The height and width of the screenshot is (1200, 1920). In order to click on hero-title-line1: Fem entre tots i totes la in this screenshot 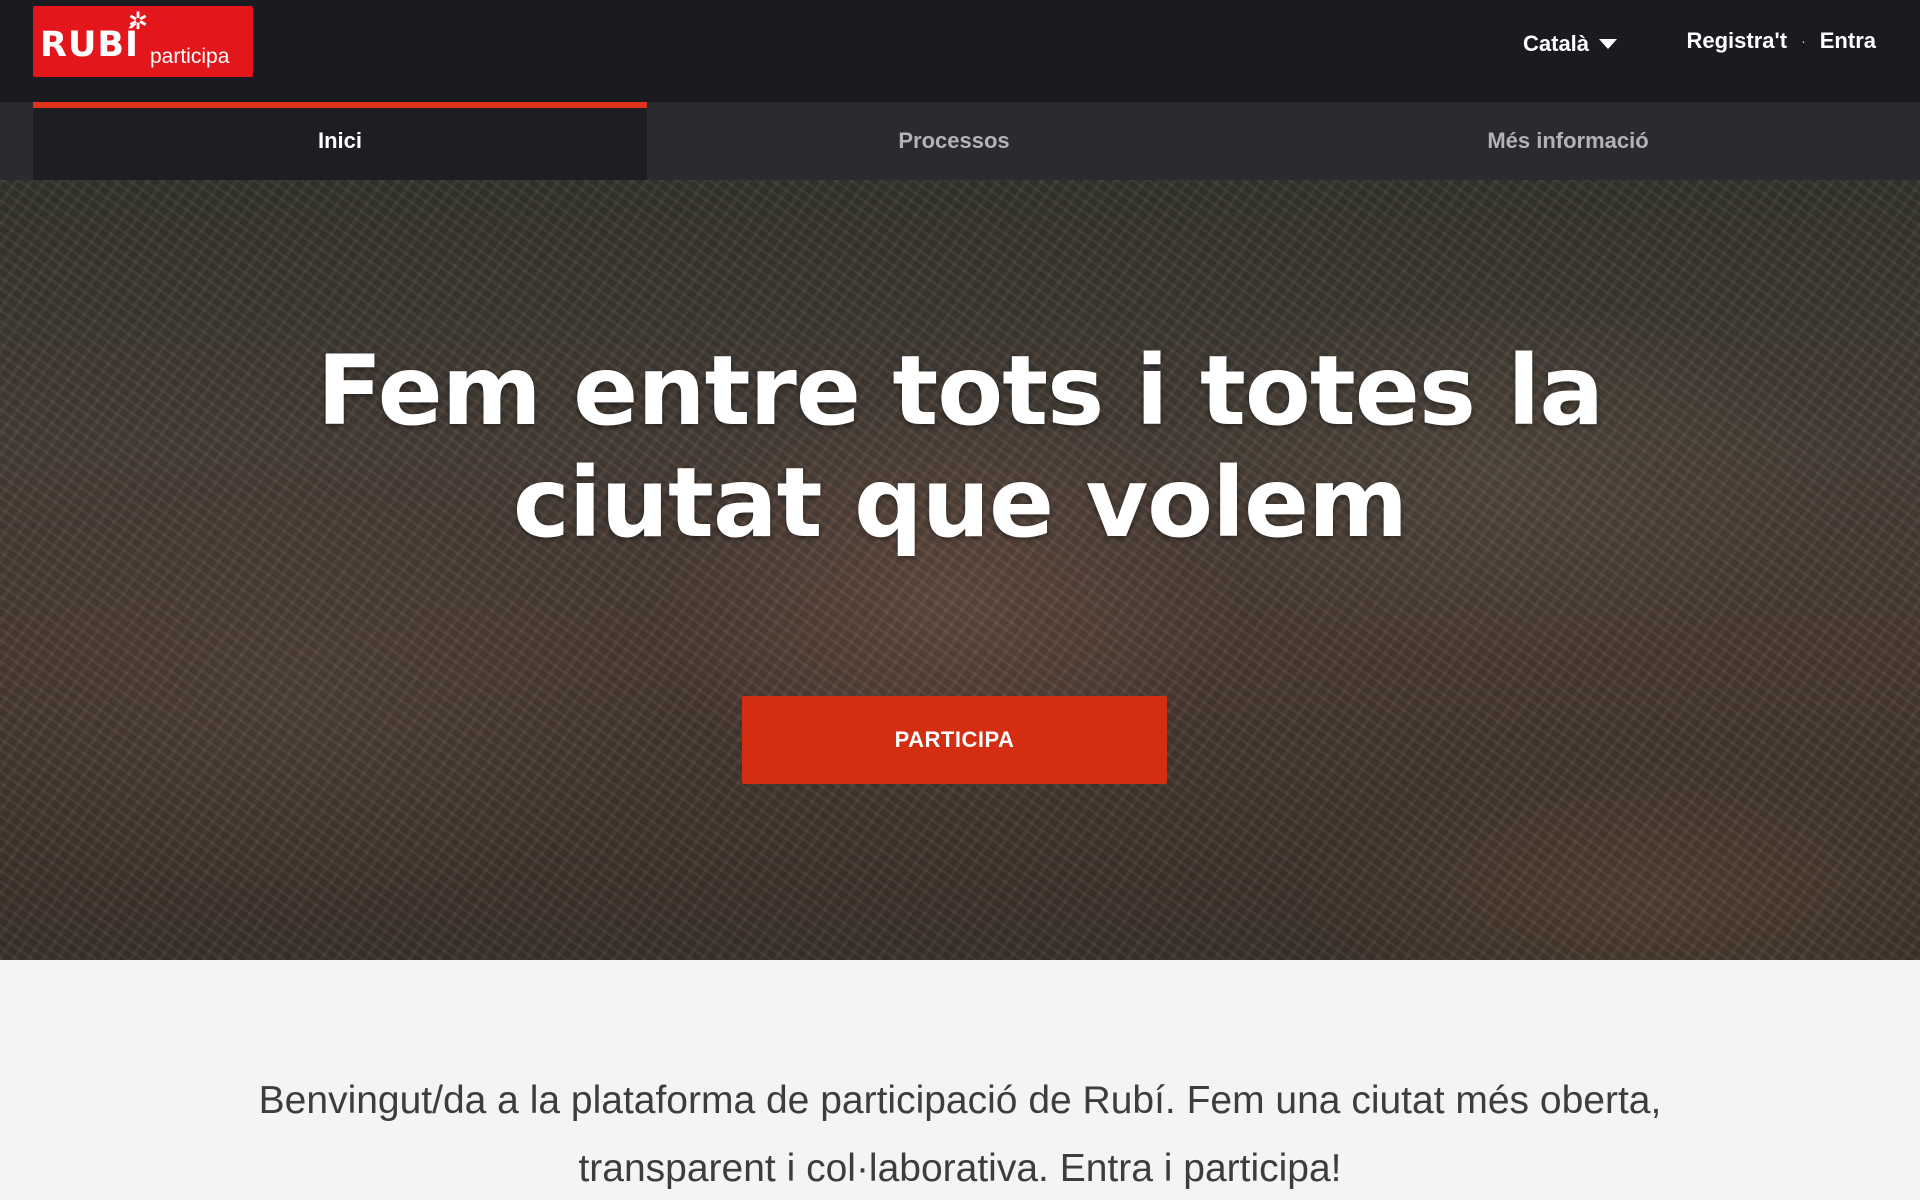, I will do `click(960, 391)`.